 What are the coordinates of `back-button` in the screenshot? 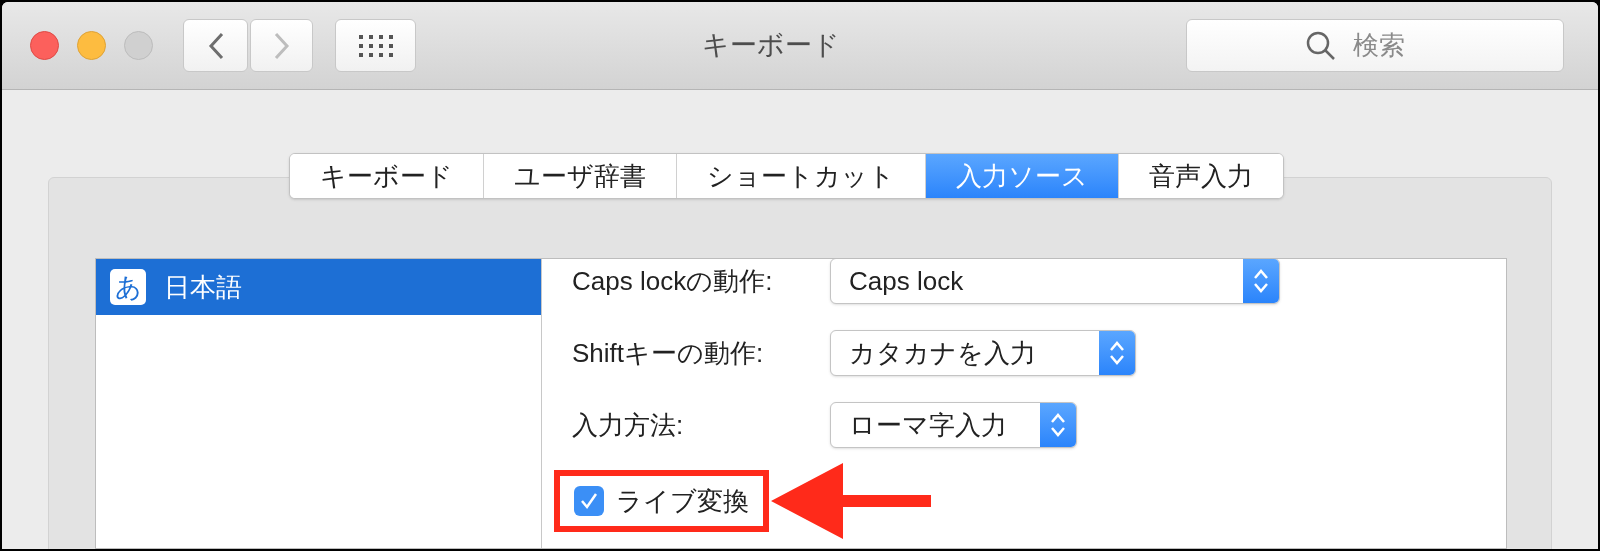 It's located at (215, 45).